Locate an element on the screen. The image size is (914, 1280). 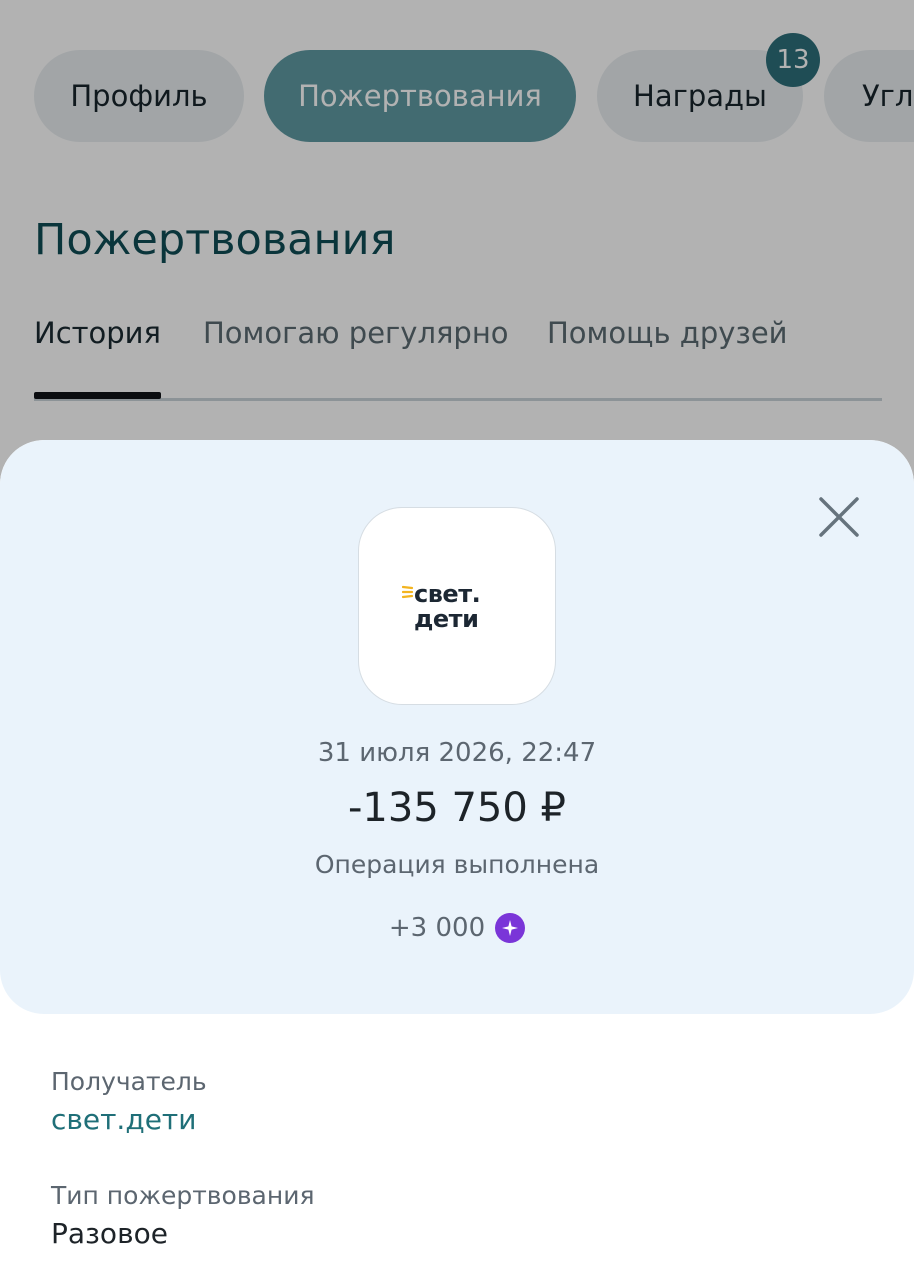
recipient-logo: свет. дети is located at coordinates (457, 606).